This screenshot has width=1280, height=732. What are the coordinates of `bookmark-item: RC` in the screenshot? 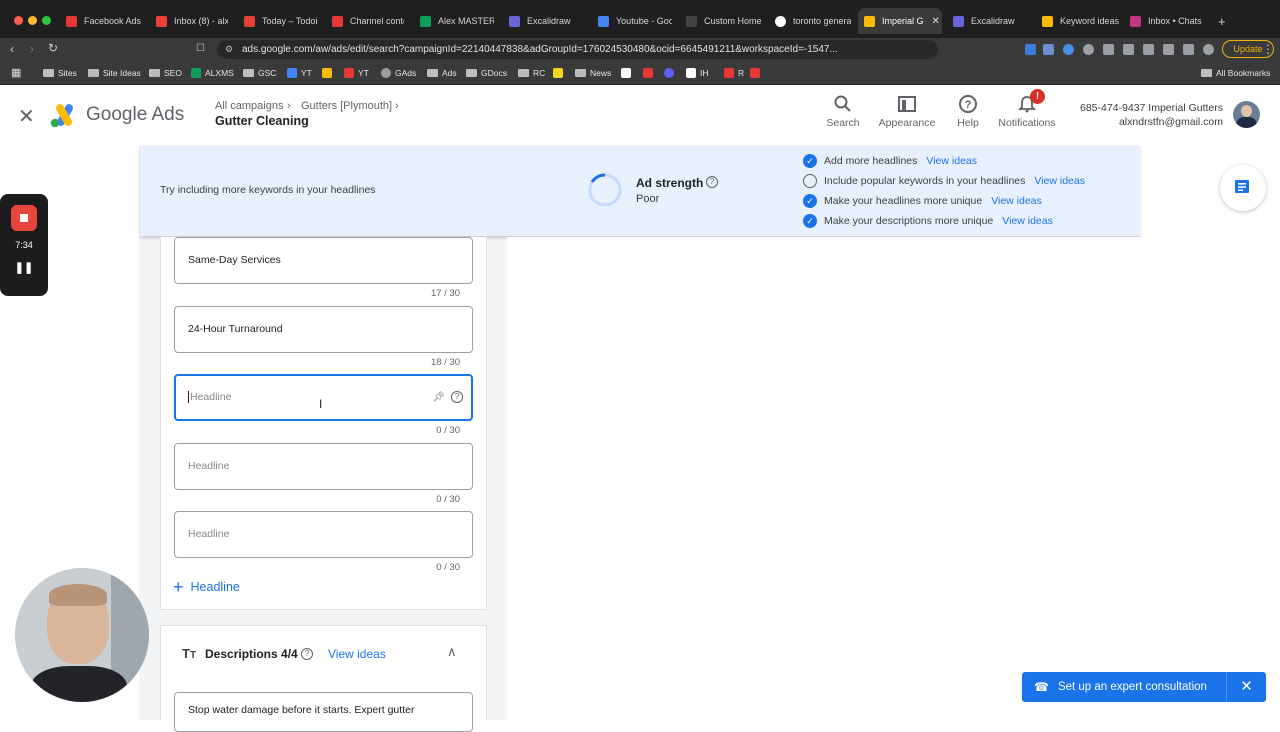 It's located at (531, 72).